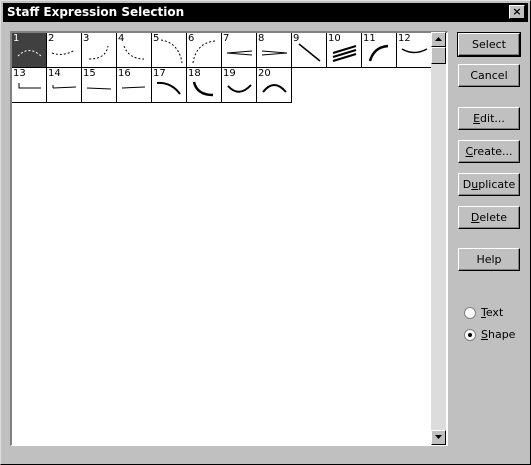  Describe the element at coordinates (51, 38) in the screenshot. I see `shape-cell-number: 2` at that location.